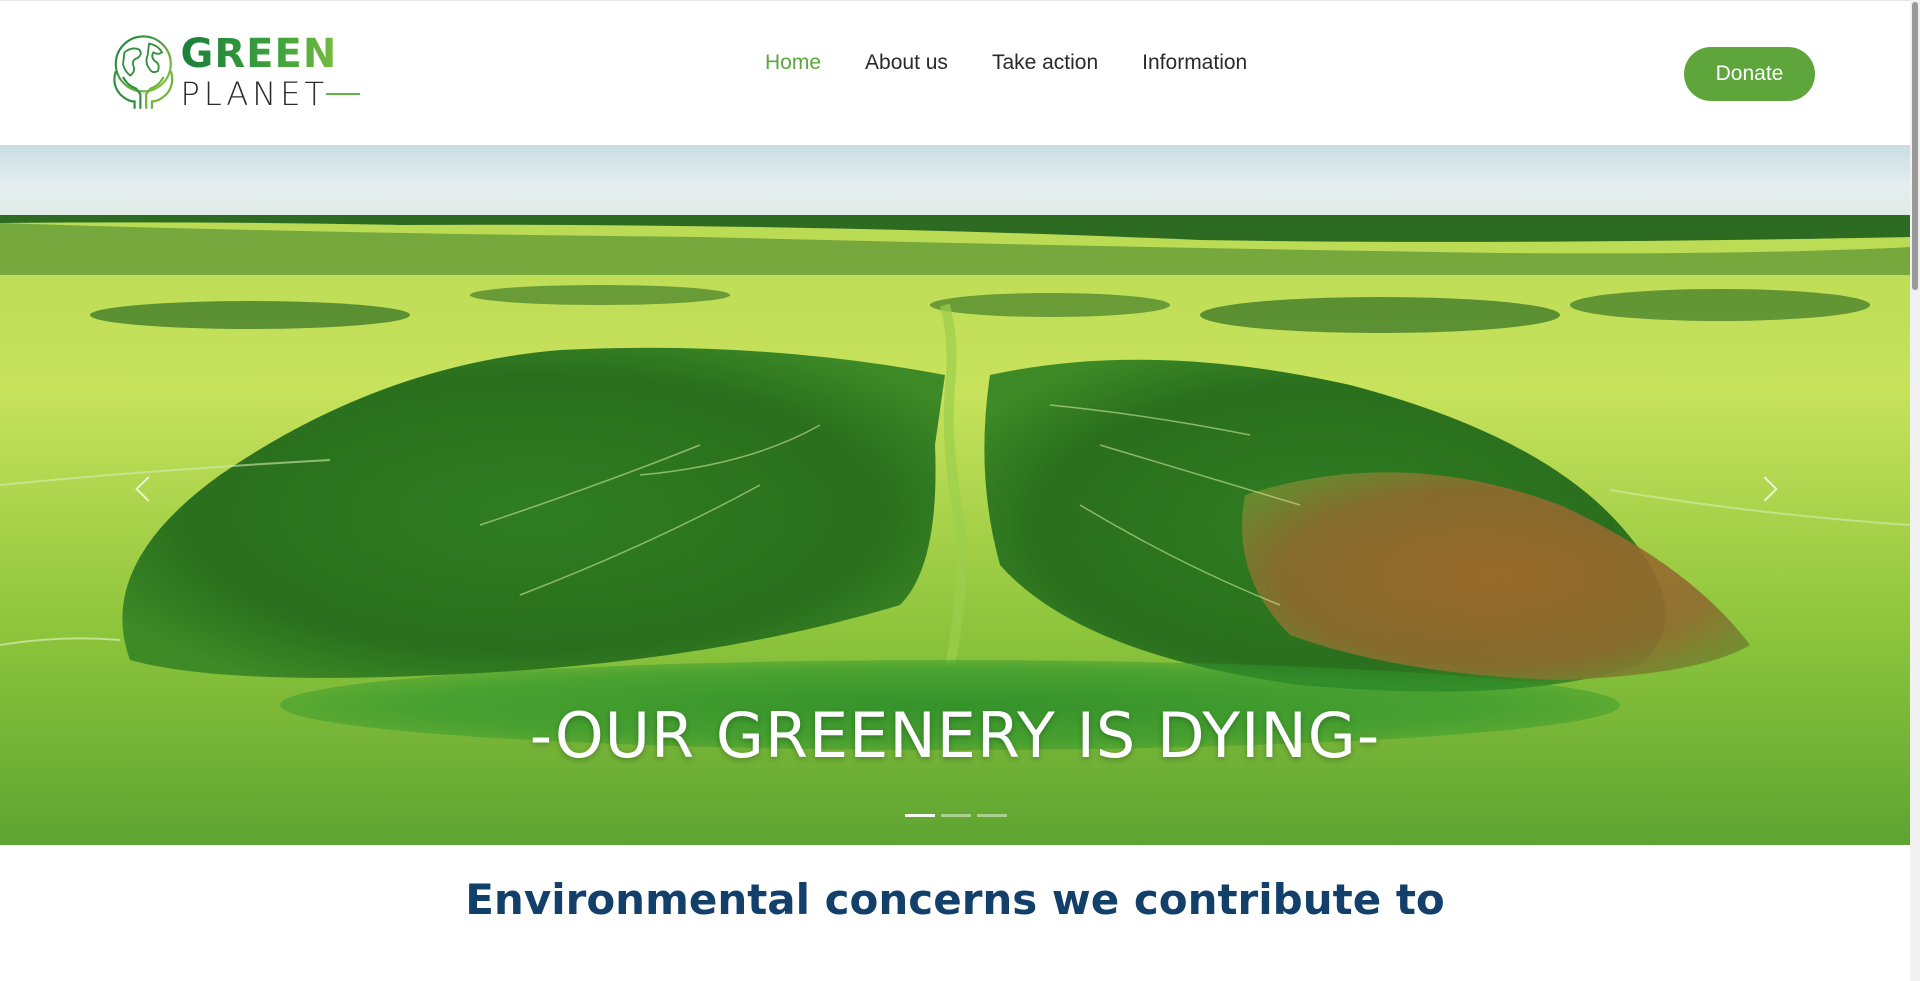 Image resolution: width=1920 pixels, height=981 pixels. I want to click on main-nav: Home About us Take action Information, so click(1006, 63).